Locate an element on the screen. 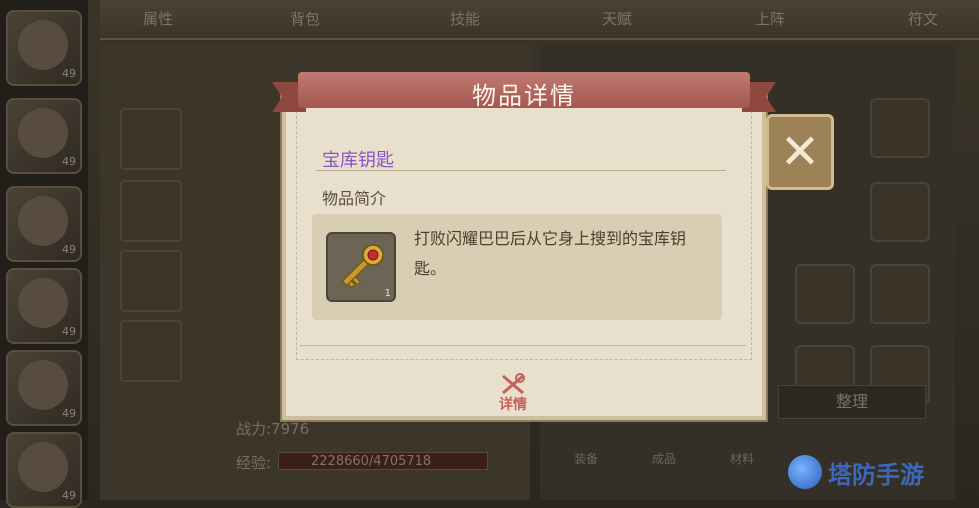  exp-value: 2228660/4705718 is located at coordinates (371, 461).